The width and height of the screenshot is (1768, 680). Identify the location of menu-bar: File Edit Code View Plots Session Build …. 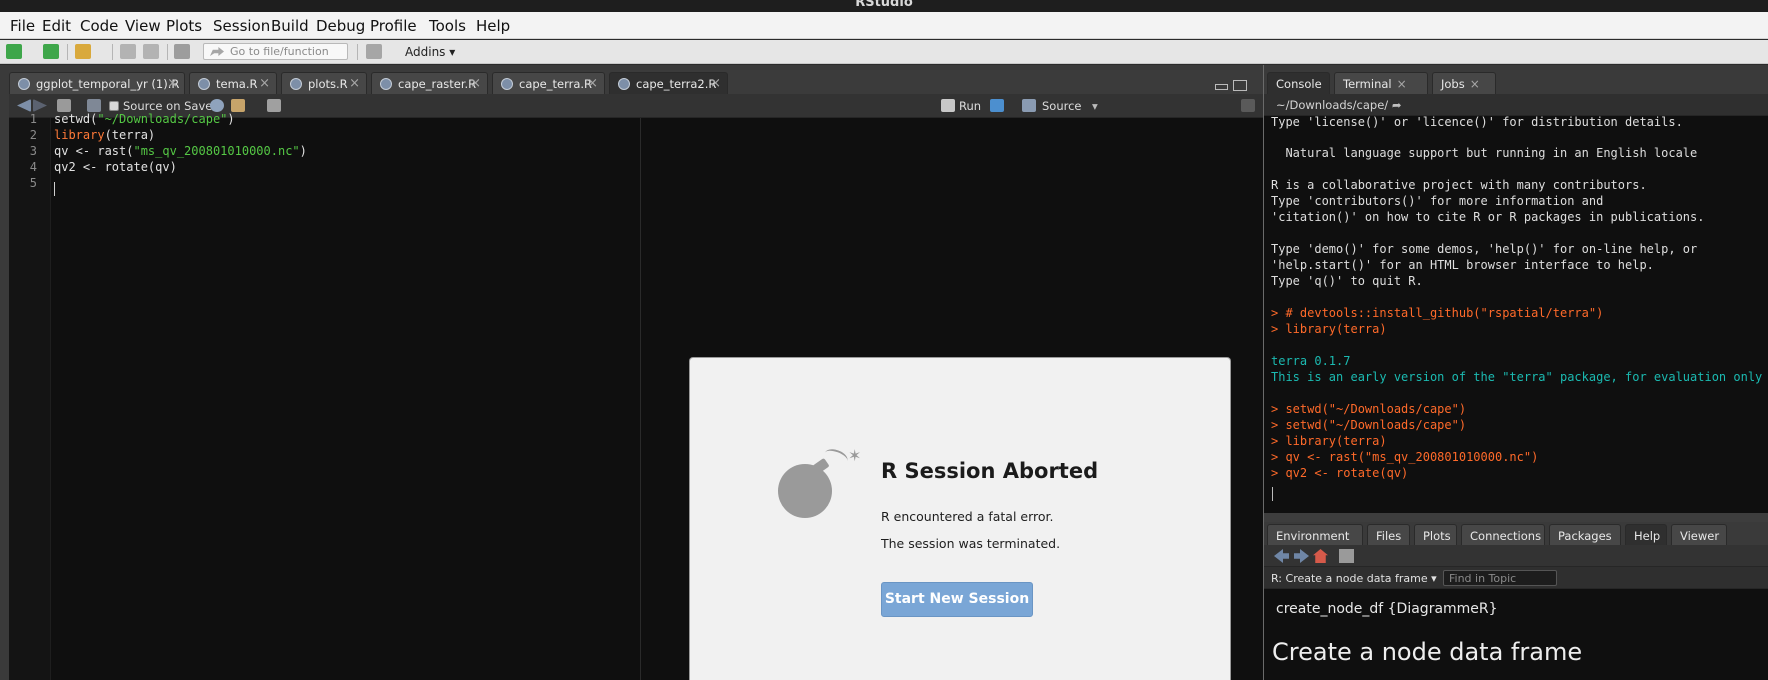
(884, 25).